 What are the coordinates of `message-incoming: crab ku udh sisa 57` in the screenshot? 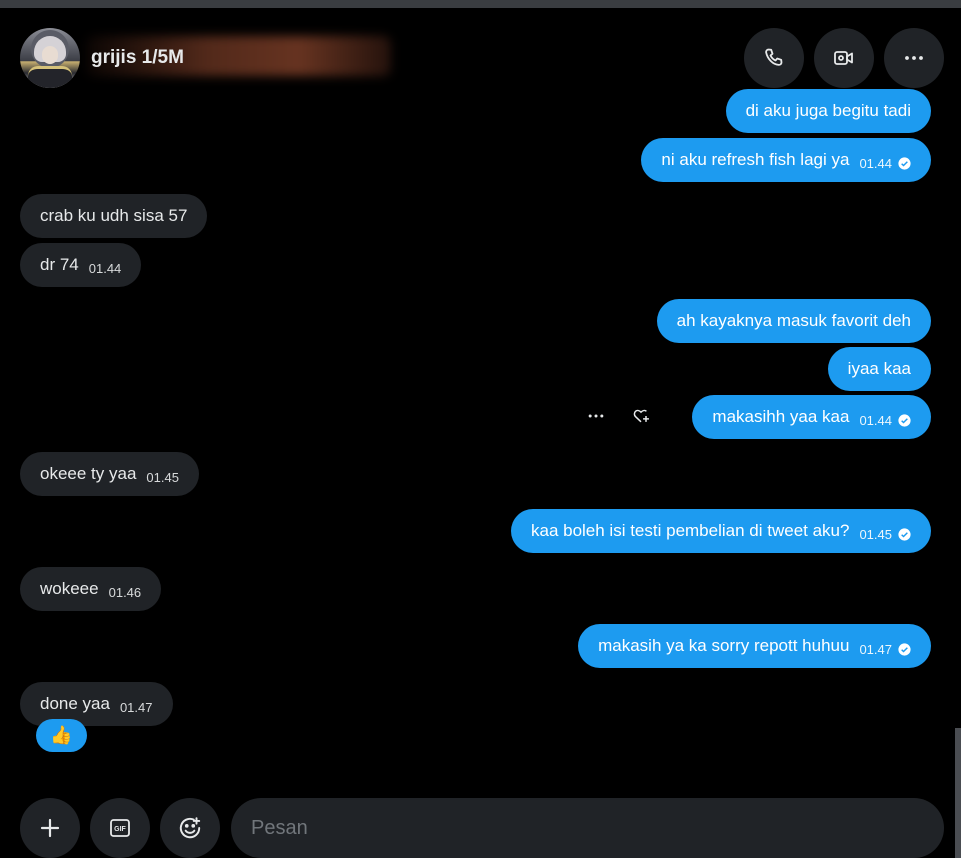 It's located at (114, 216).